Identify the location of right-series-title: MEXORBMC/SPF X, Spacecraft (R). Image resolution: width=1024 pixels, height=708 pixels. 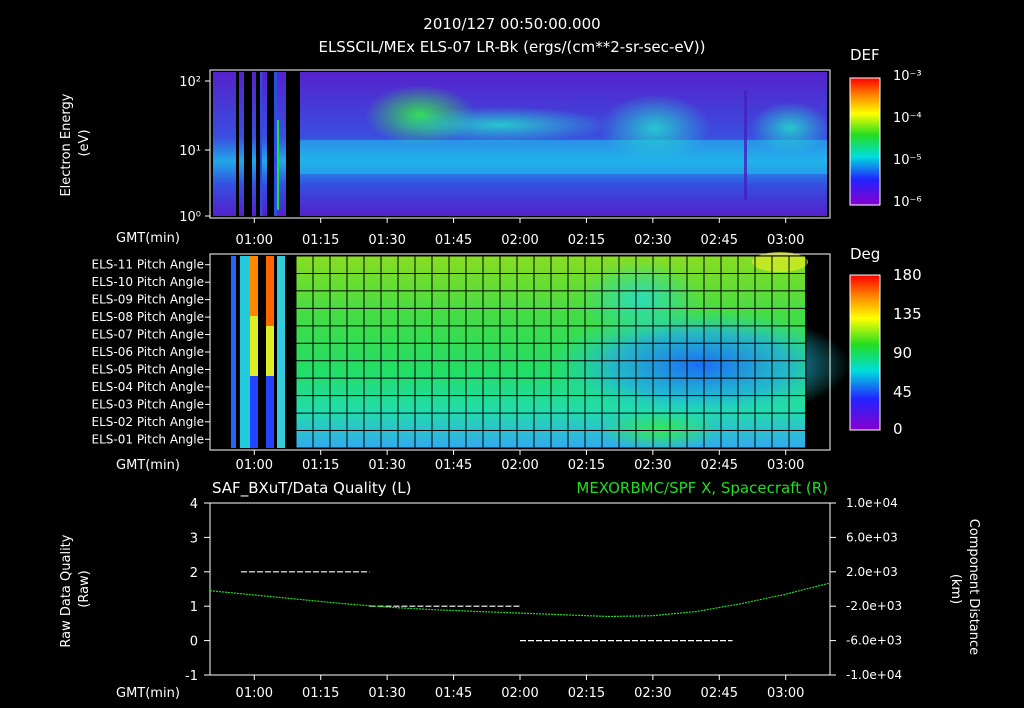
(702, 488).